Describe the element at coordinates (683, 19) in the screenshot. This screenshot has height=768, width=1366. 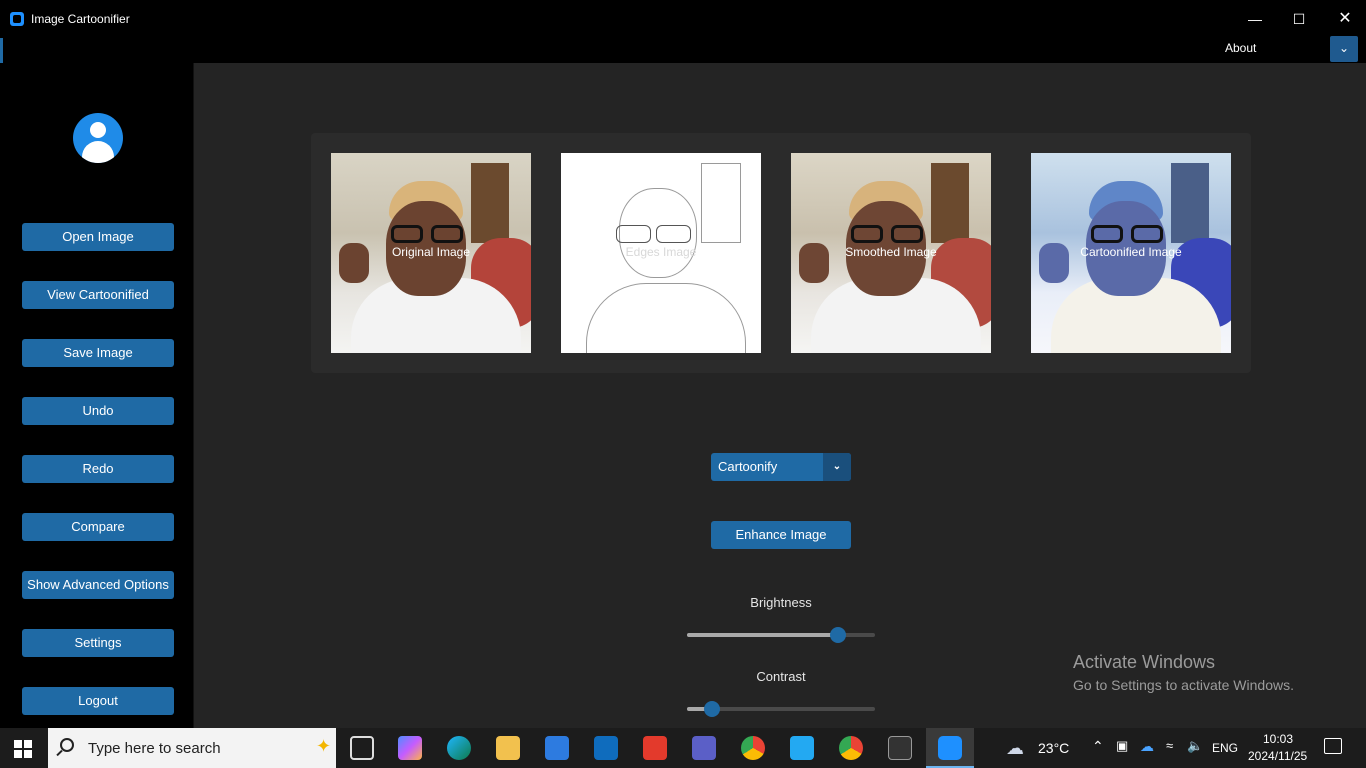
I see `title-bar: Image Cartoonifier — ☐ ✕` at that location.